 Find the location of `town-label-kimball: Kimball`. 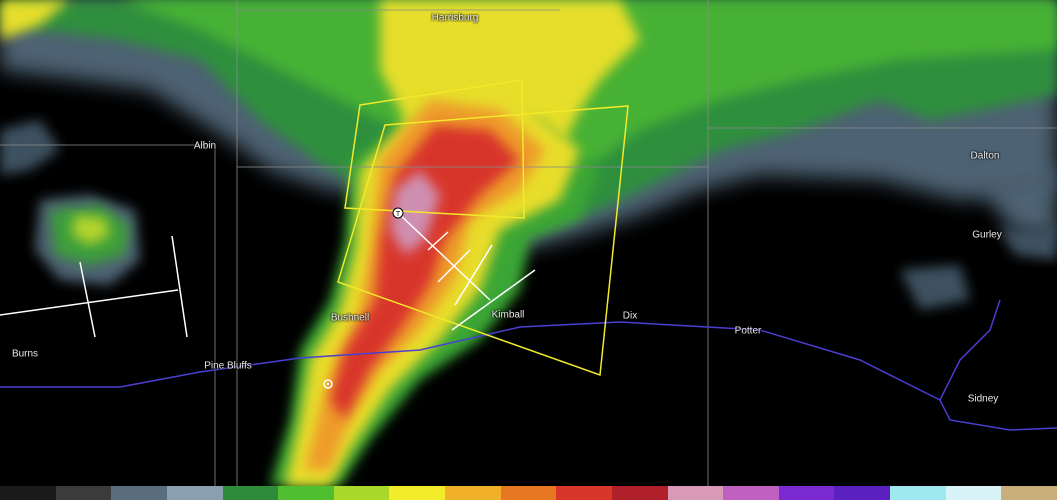

town-label-kimball: Kimball is located at coordinates (508, 315).